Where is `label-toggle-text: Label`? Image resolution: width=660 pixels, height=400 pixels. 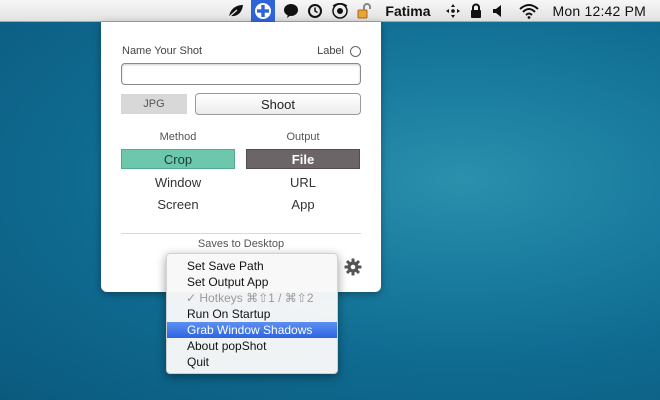 label-toggle-text: Label is located at coordinates (330, 51).